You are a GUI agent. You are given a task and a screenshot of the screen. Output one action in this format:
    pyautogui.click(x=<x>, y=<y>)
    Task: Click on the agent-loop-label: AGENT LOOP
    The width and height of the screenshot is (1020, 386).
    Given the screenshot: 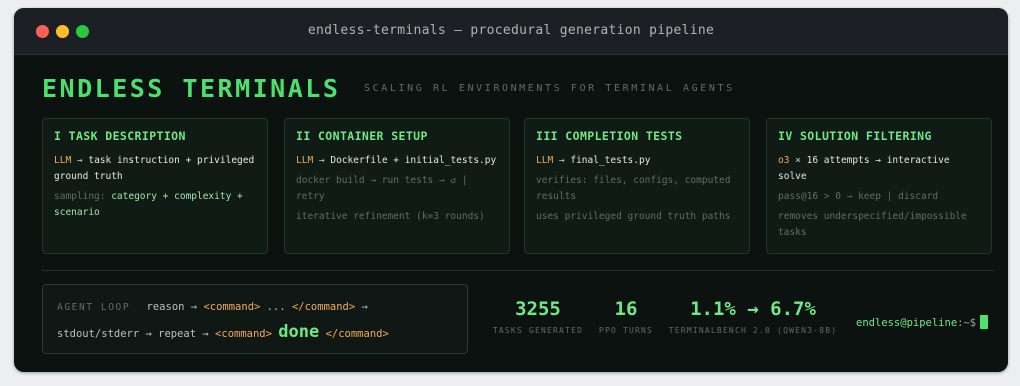 What is the action you would take?
    pyautogui.click(x=94, y=307)
    